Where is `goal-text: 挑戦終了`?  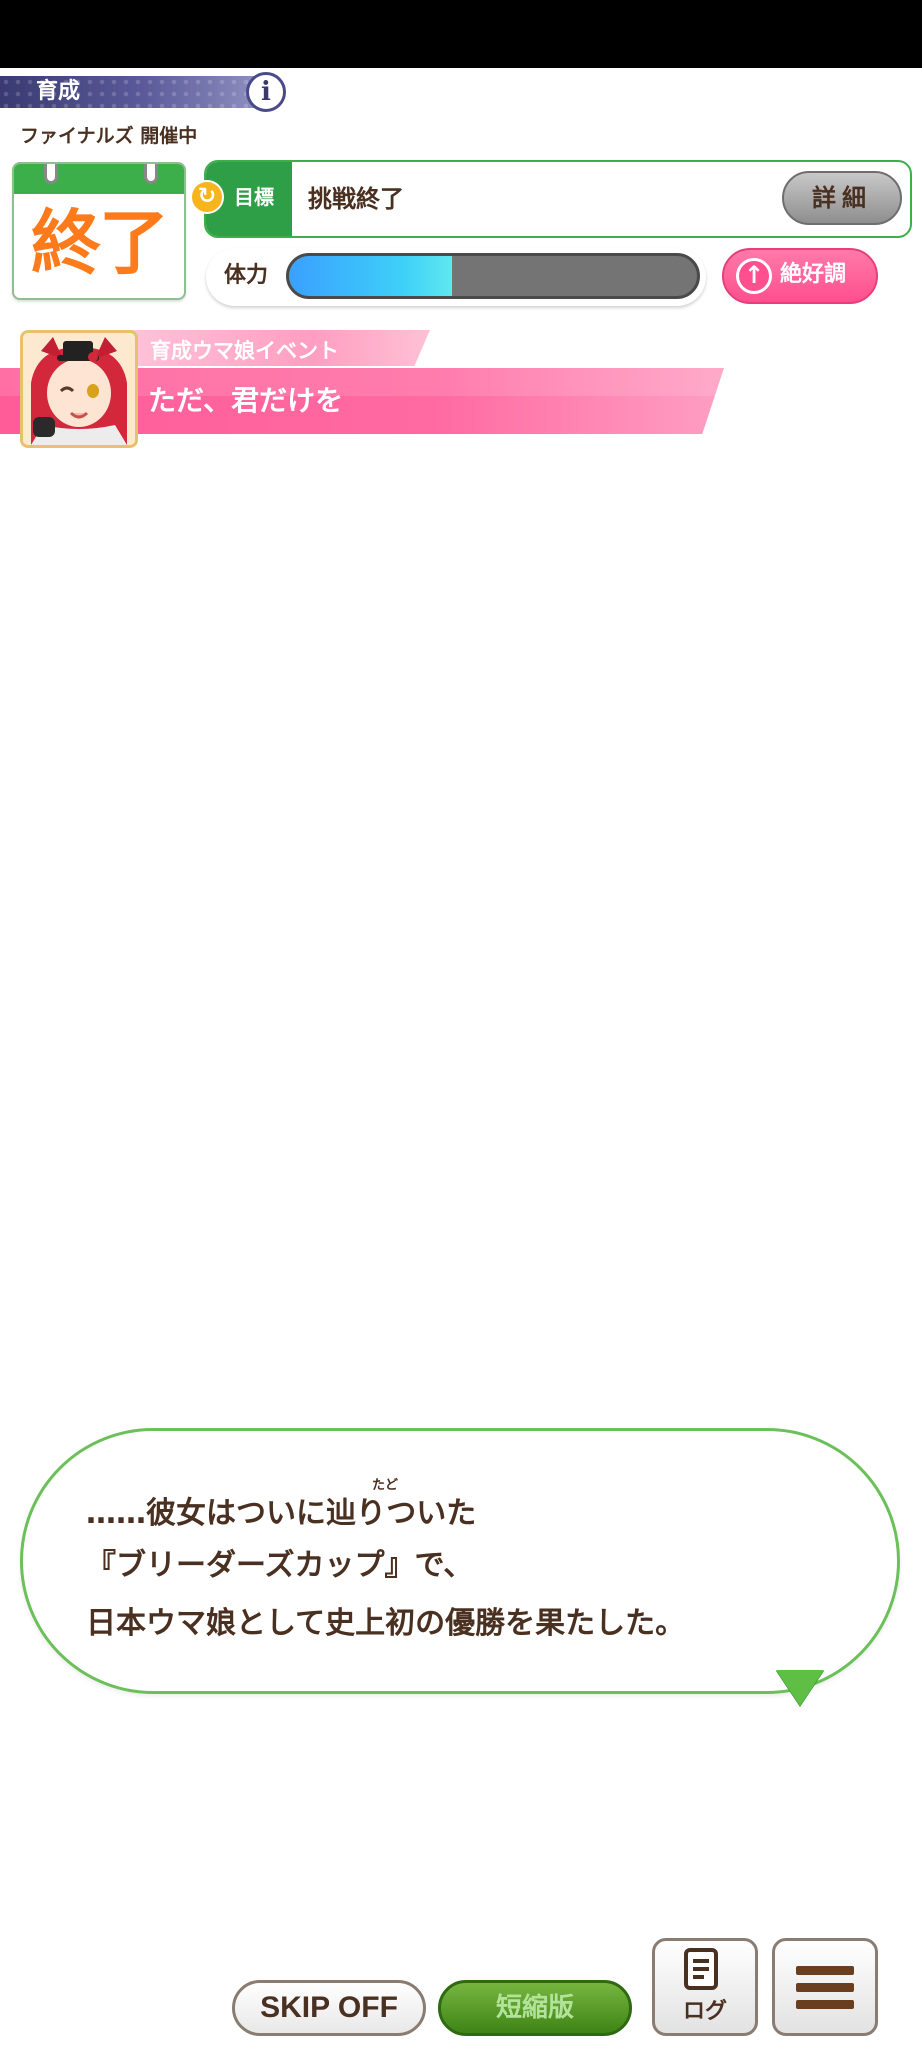
goal-text: 挑戦終了 is located at coordinates (356, 199).